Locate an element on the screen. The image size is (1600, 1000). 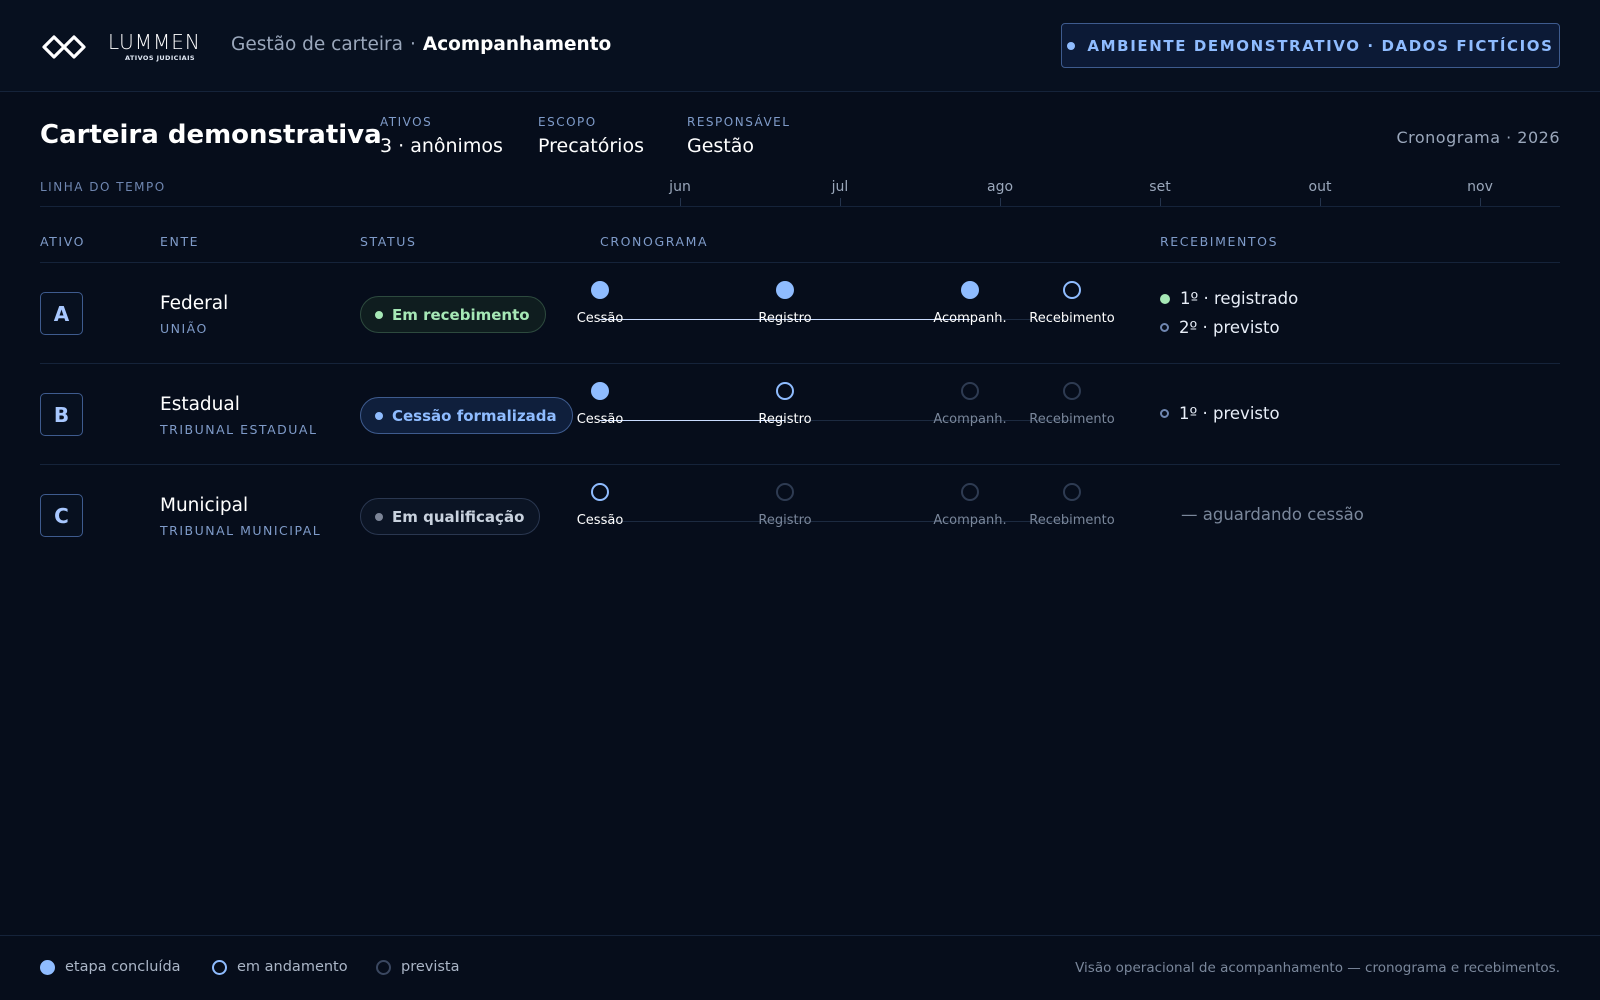
receipt-label: 1º · registrado is located at coordinates (1239, 298).